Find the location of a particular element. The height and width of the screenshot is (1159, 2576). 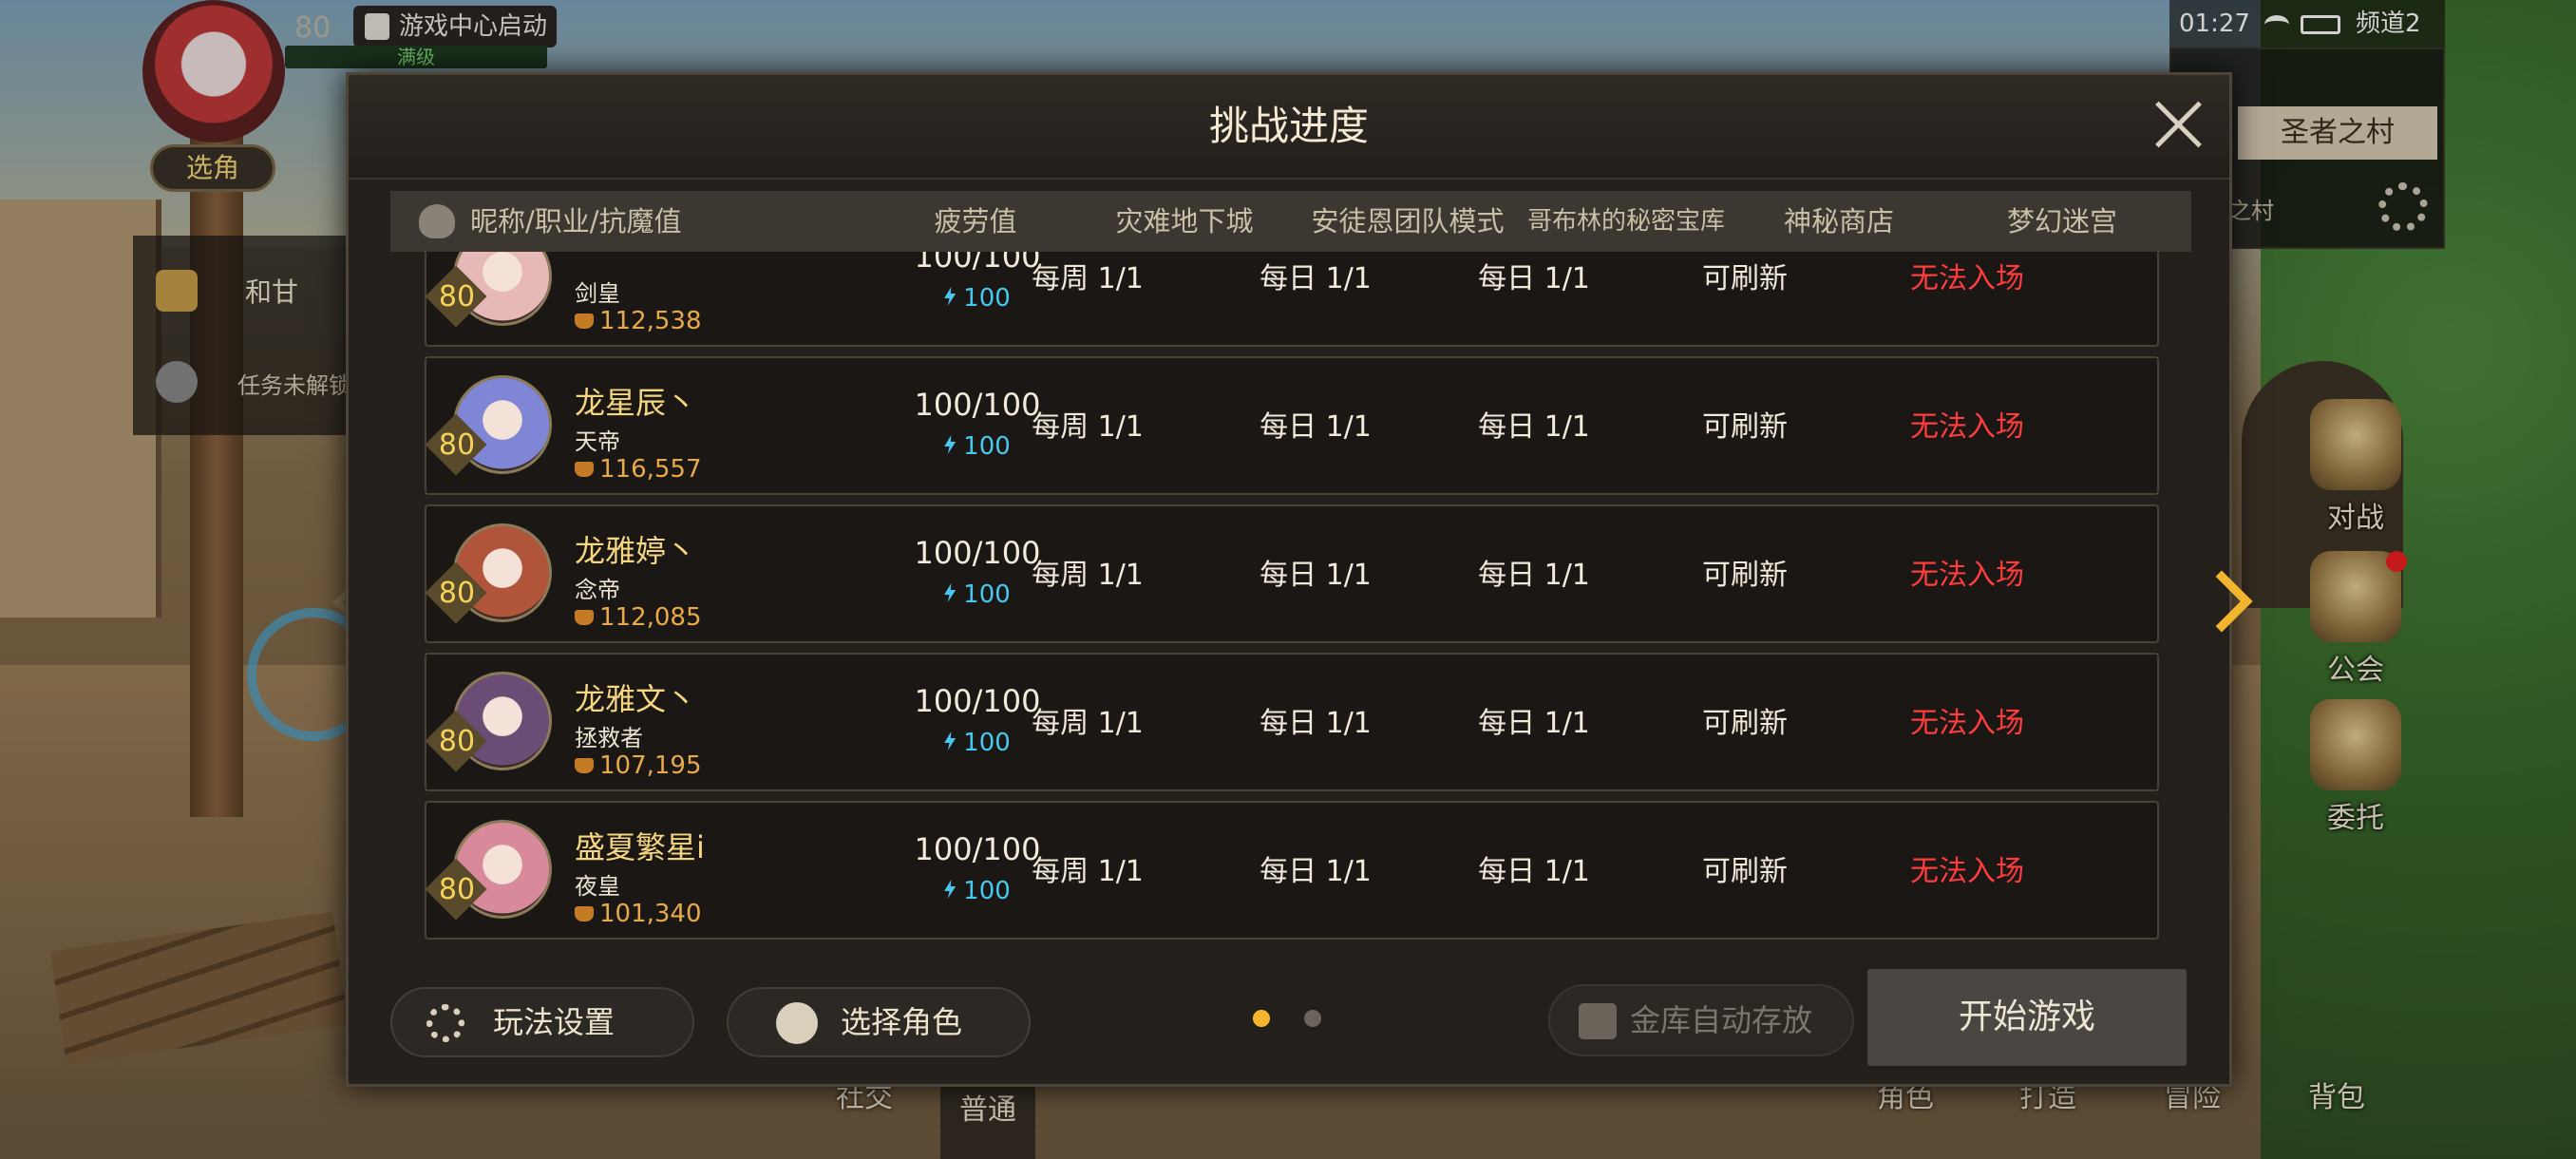

choose-role-button: 选择角色 is located at coordinates (879, 1022).